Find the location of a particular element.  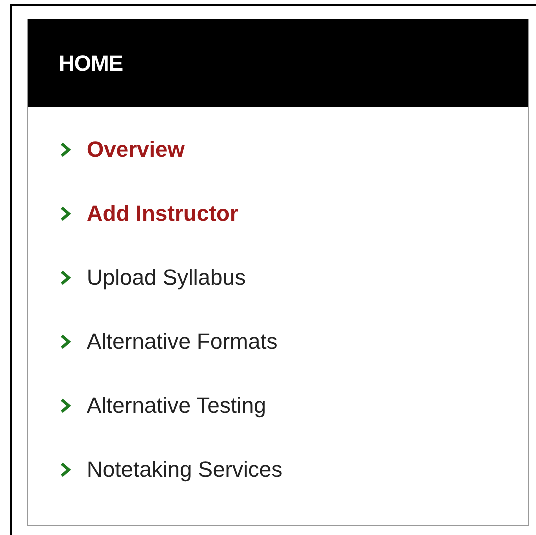

menu-link: Alternative Formats is located at coordinates (182, 342).